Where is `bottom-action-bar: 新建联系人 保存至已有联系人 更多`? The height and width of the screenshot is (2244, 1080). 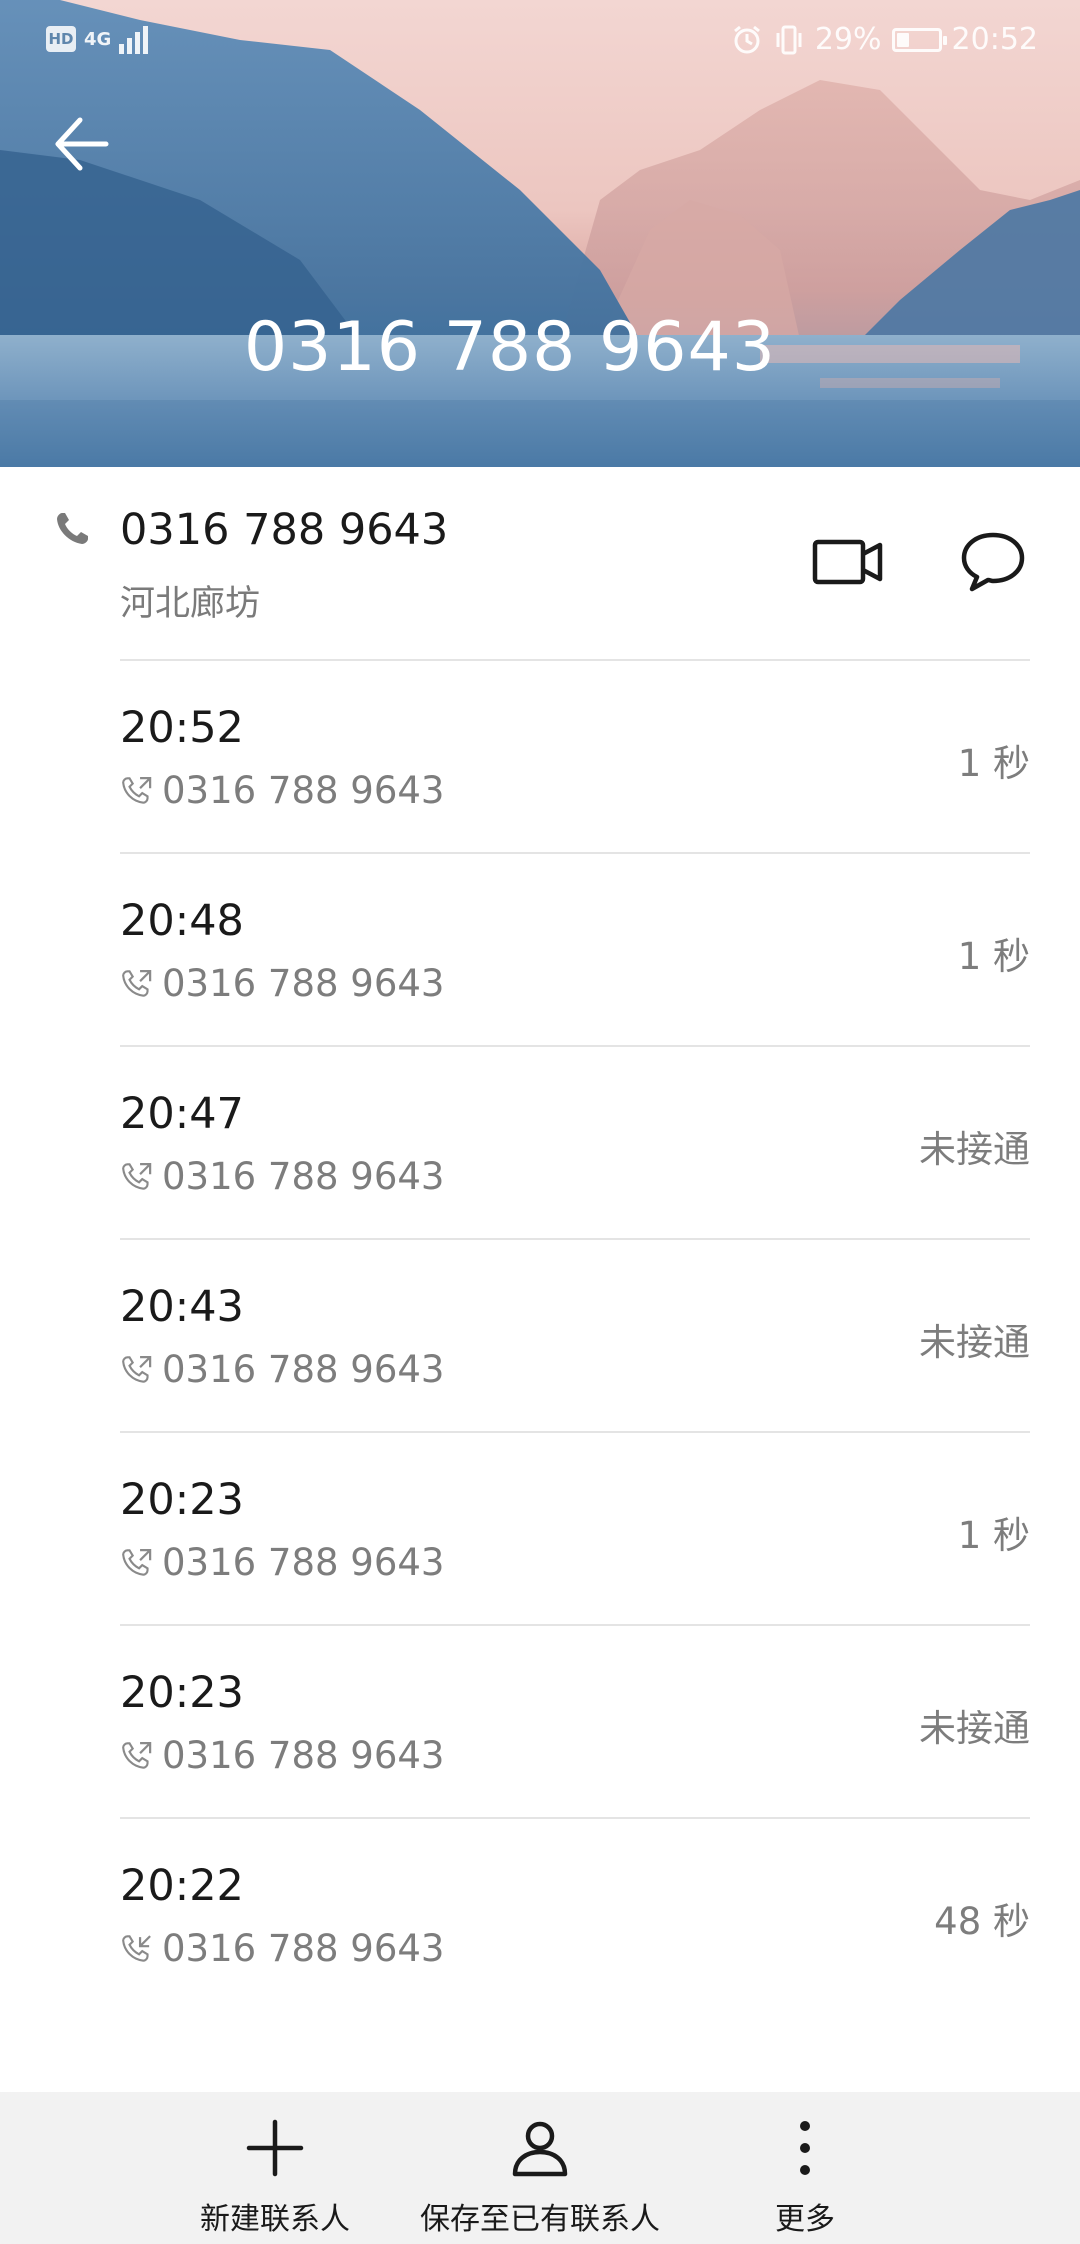
bottom-action-bar: 新建联系人 保存至已有联系人 更多 is located at coordinates (540, 2168).